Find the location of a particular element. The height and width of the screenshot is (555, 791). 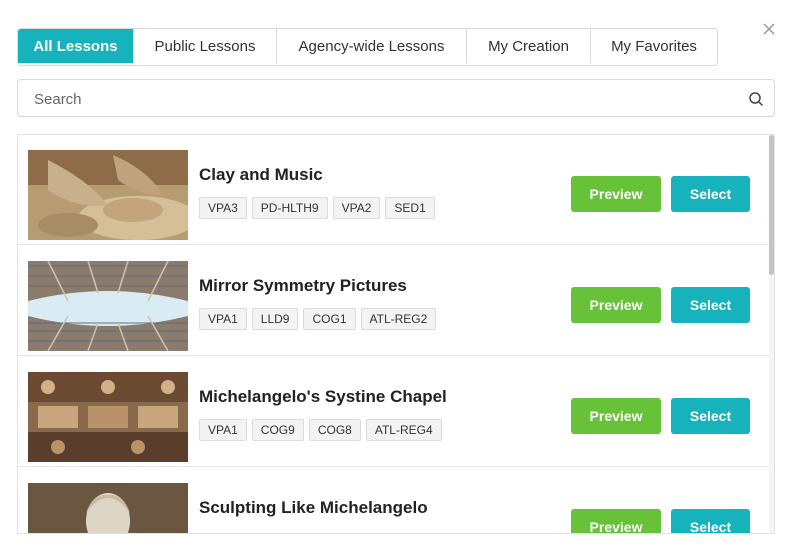

lesson-tags: VPA1 LLD9 COG1 ATL-REG2 is located at coordinates (320, 319).